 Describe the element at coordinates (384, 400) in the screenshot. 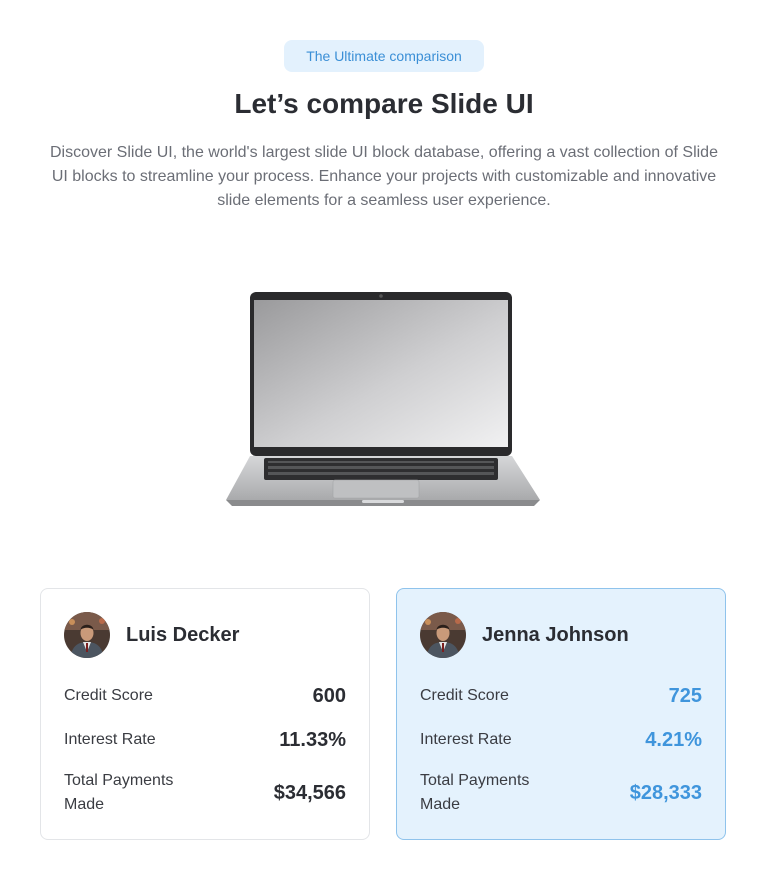

I see `laptop-image` at that location.